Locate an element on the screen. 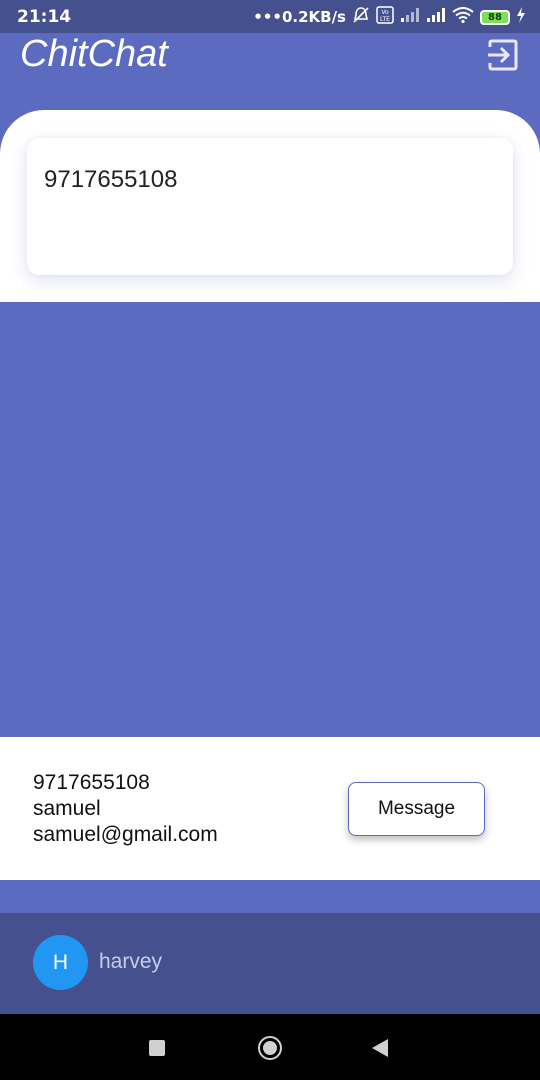 This screenshot has width=540, height=1080. app-title: ChitChat is located at coordinates (94, 54).